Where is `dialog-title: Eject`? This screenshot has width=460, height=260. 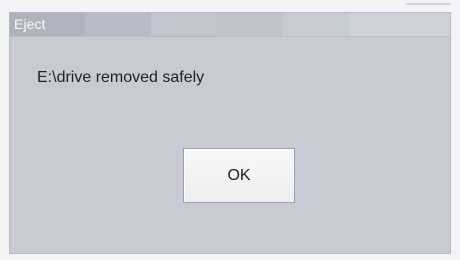
dialog-title: Eject is located at coordinates (30, 24).